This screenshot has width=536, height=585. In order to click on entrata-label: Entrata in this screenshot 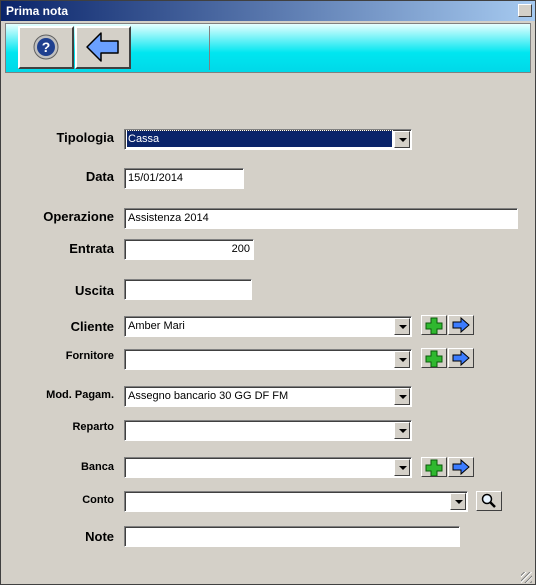, I will do `click(91, 248)`.